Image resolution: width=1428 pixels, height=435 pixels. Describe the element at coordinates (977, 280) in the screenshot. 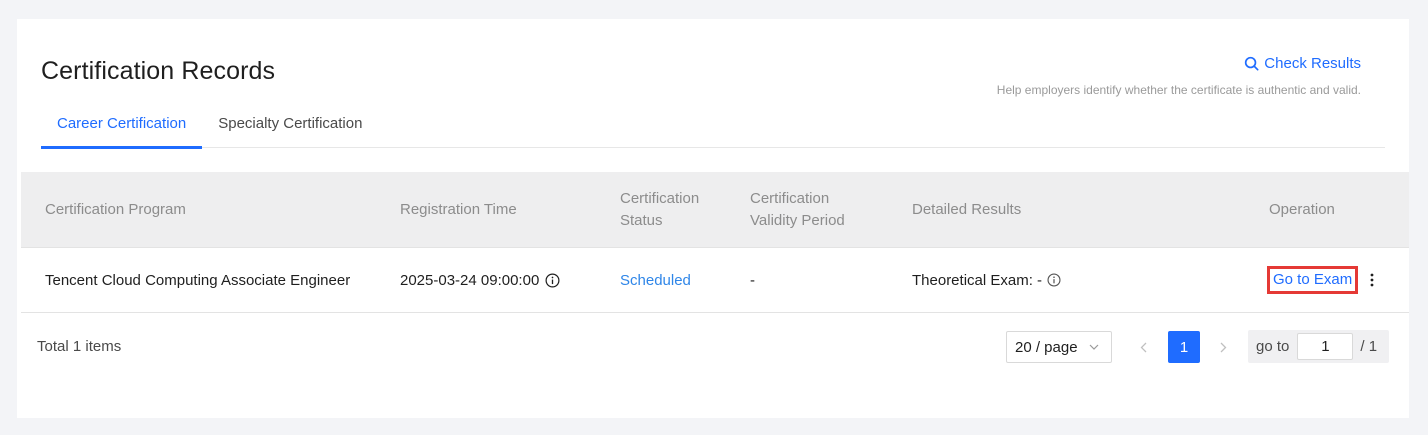

I see `detailed-results-value: Theoretical Exam: -` at that location.